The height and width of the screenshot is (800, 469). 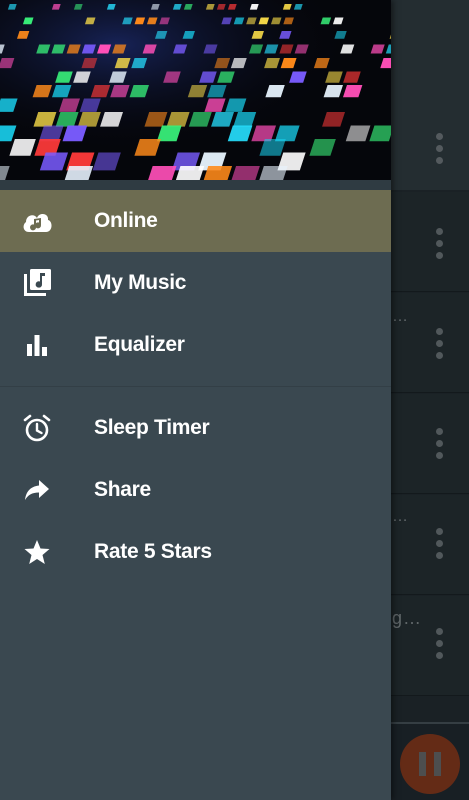 I want to click on alarm-clock-icon, so click(x=37, y=428).